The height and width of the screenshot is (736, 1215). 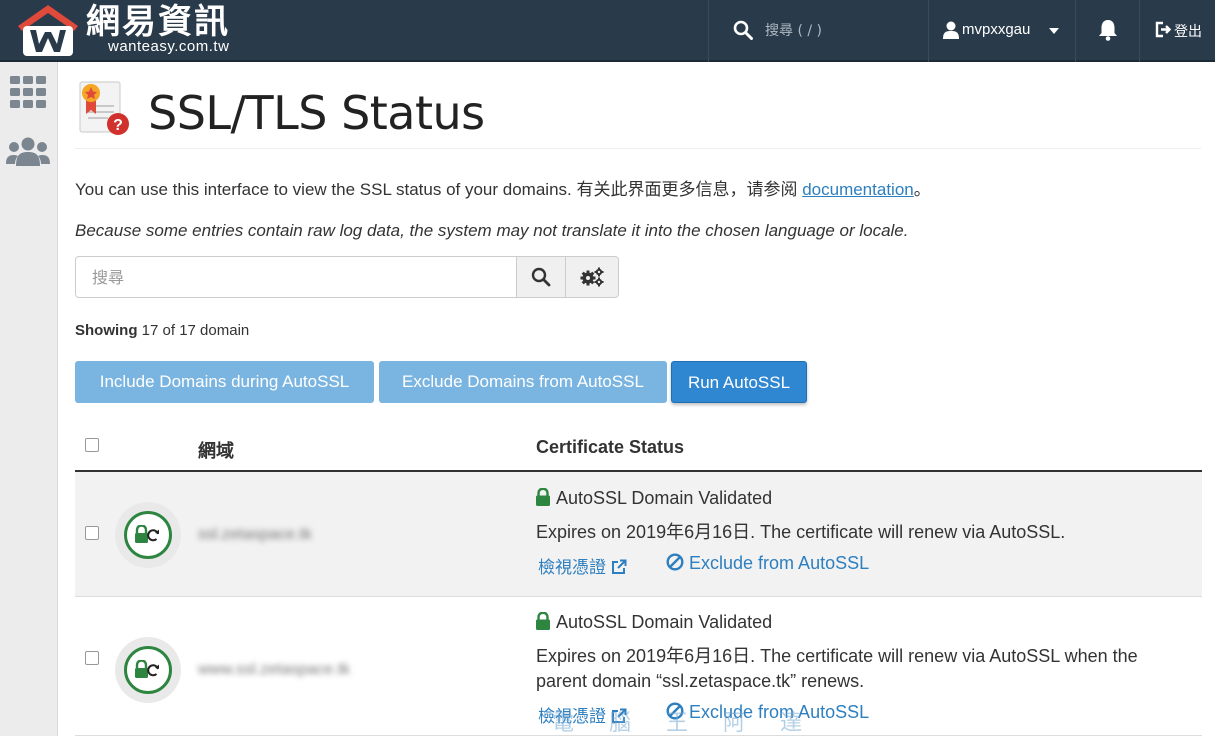 What do you see at coordinates (675, 562) in the screenshot?
I see `ban-icon` at bounding box center [675, 562].